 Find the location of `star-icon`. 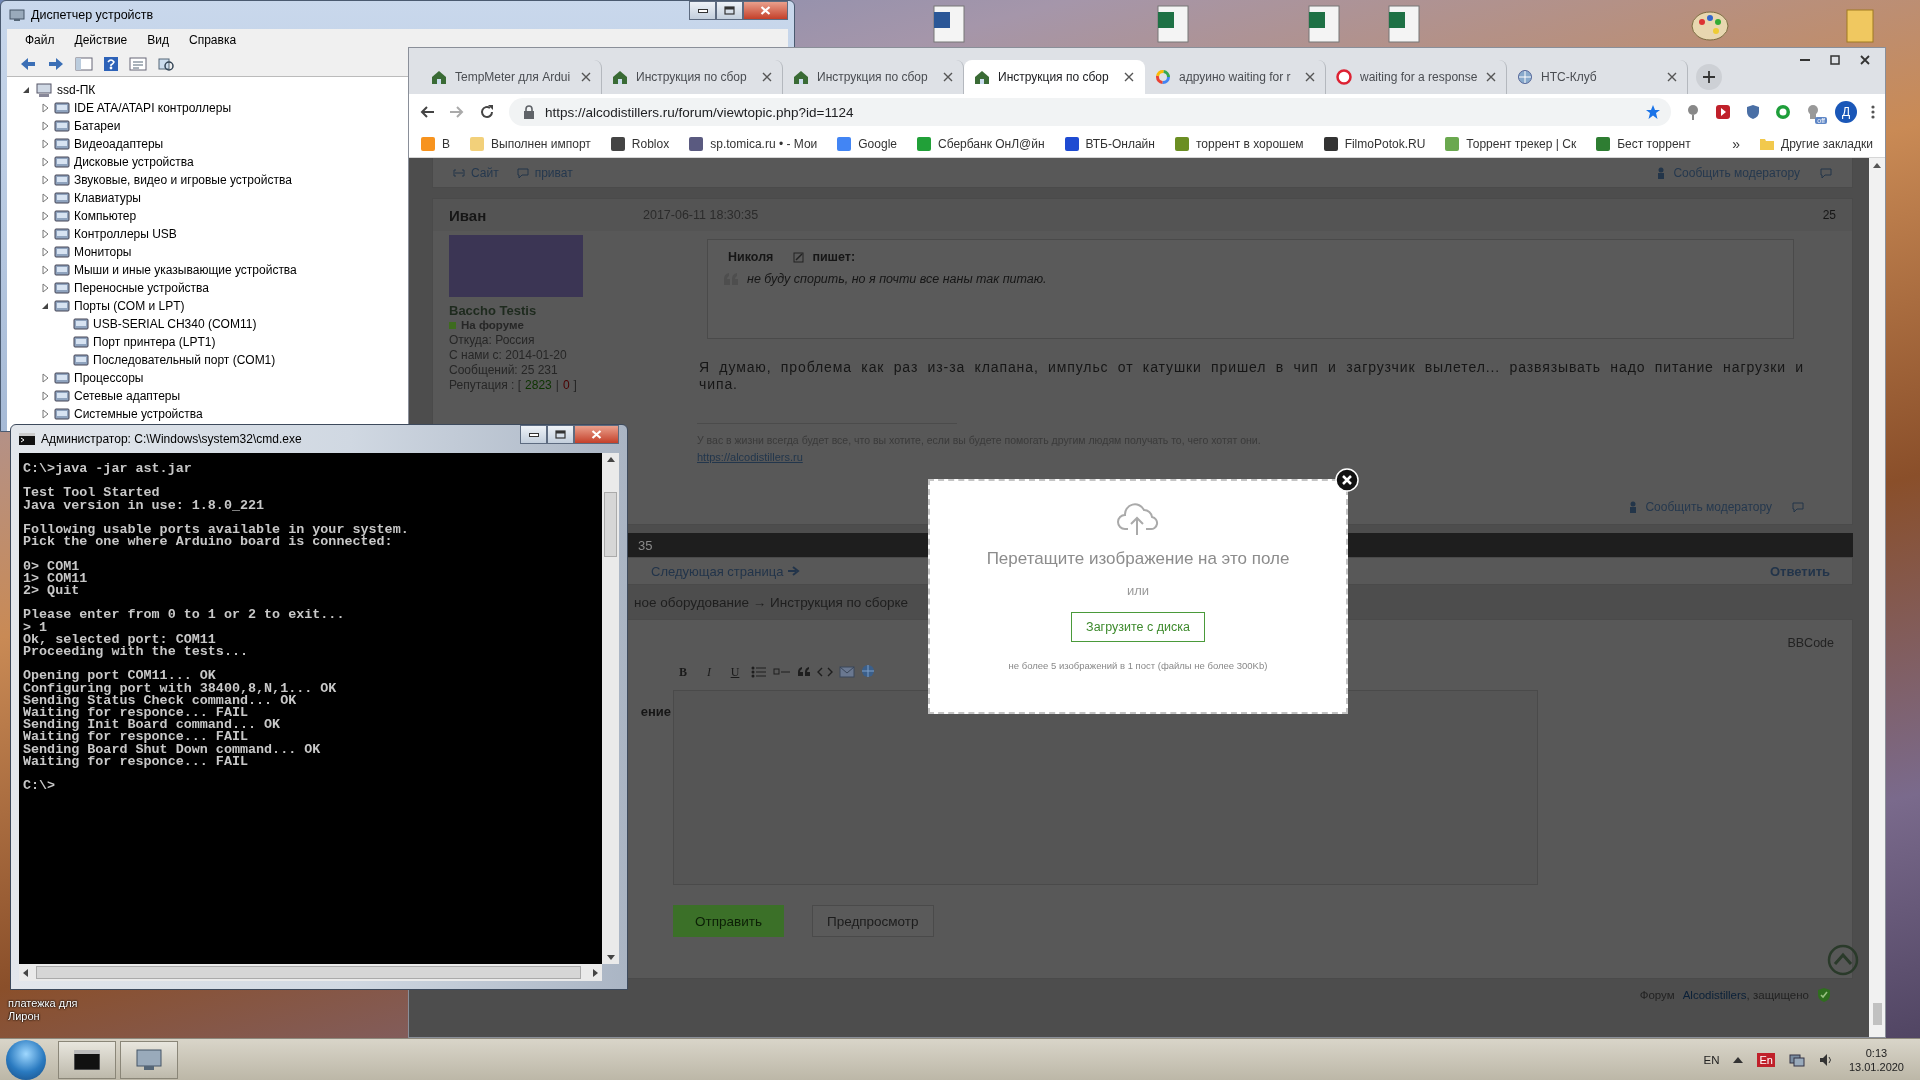

star-icon is located at coordinates (1653, 112).